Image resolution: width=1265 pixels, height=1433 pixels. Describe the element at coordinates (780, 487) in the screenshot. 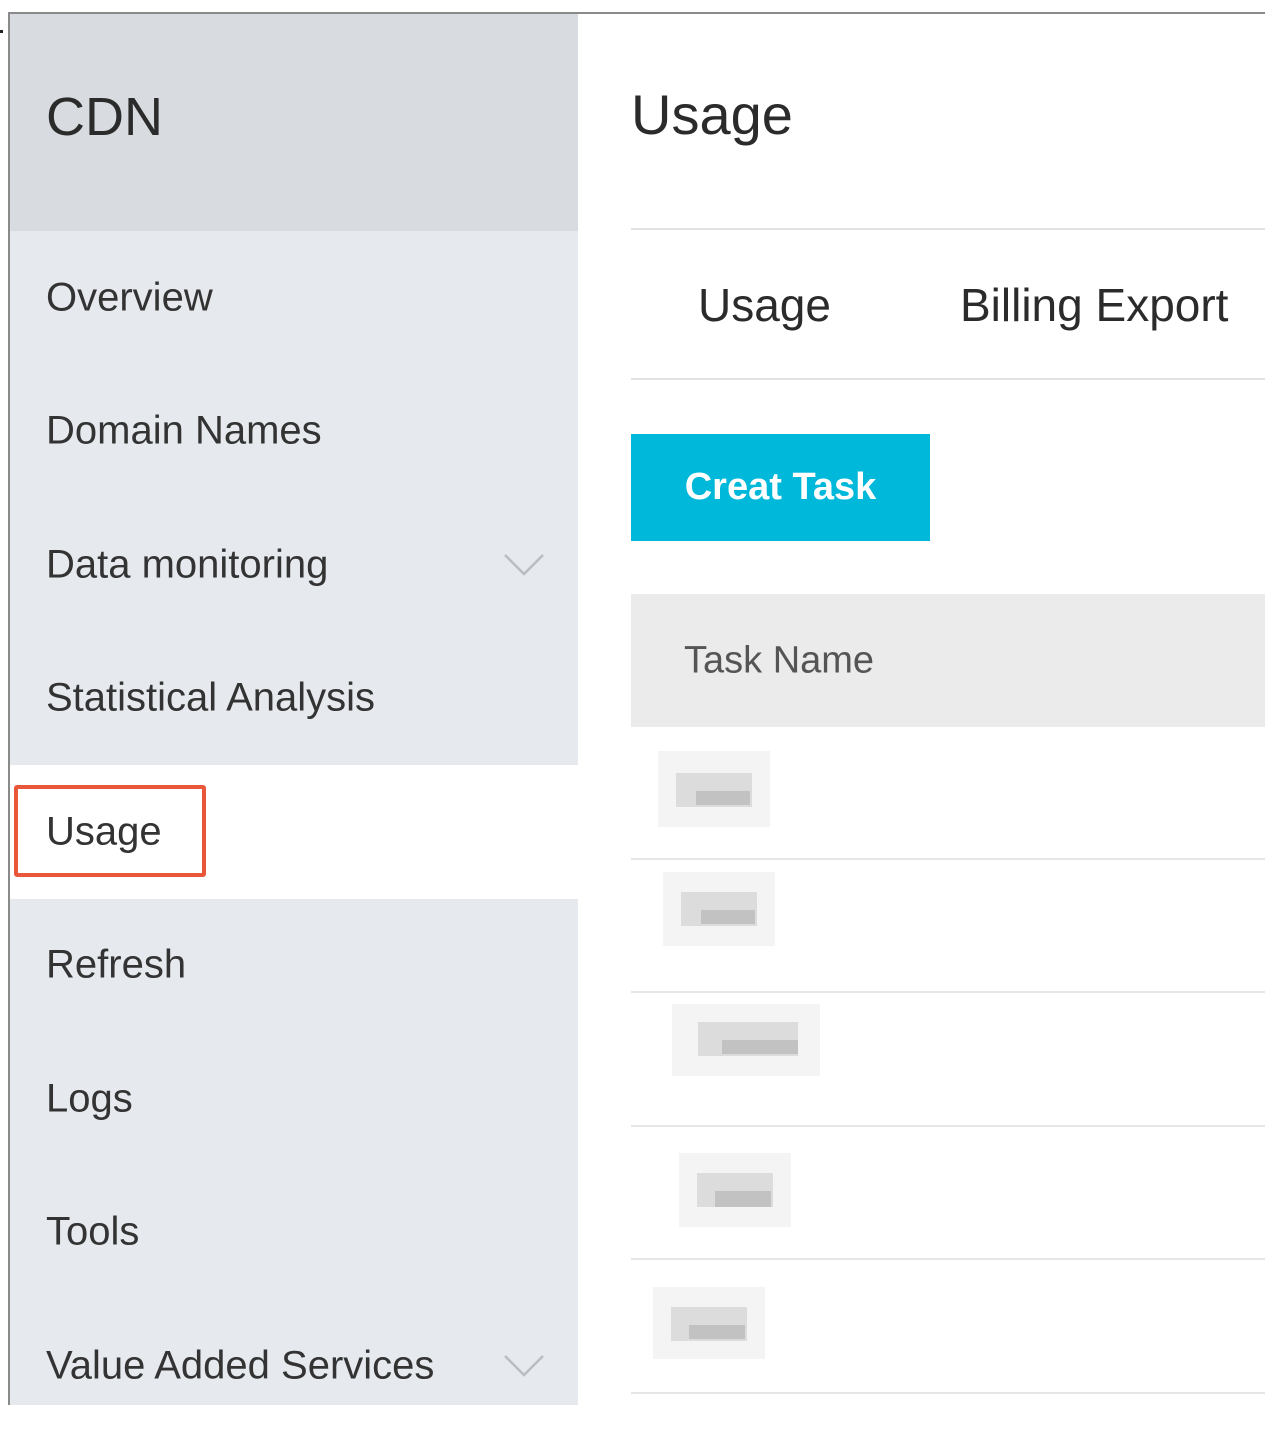

I see `create-task-button: Creat Task` at that location.